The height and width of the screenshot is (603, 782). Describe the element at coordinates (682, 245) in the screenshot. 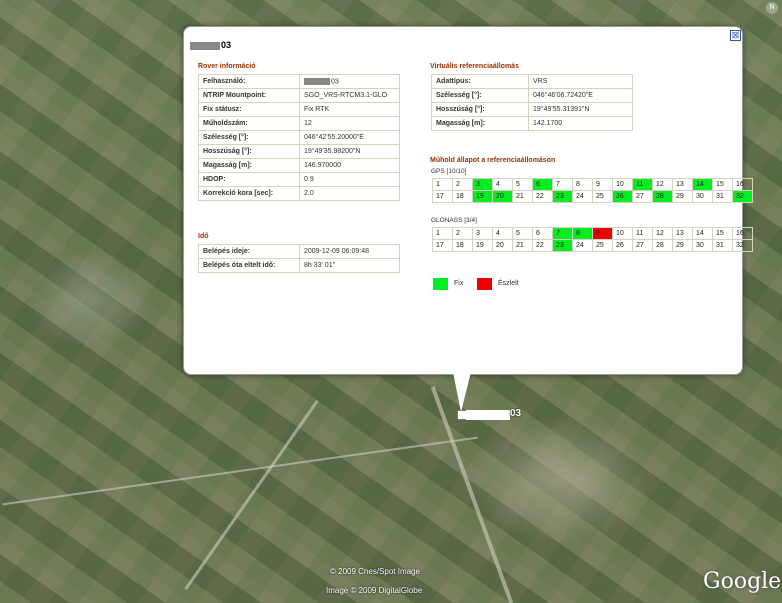

I see `glonass-satellite-29: 29` at that location.